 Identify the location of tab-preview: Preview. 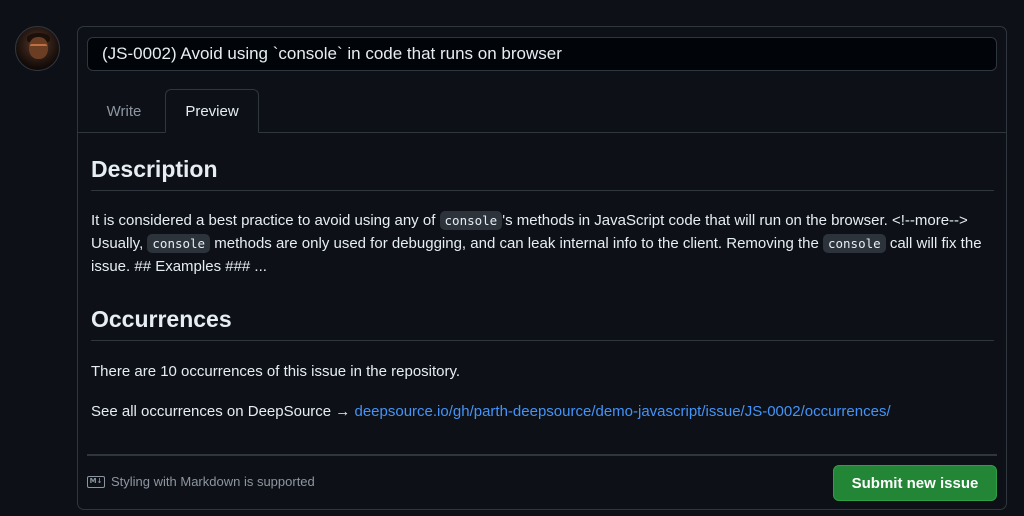
(212, 111).